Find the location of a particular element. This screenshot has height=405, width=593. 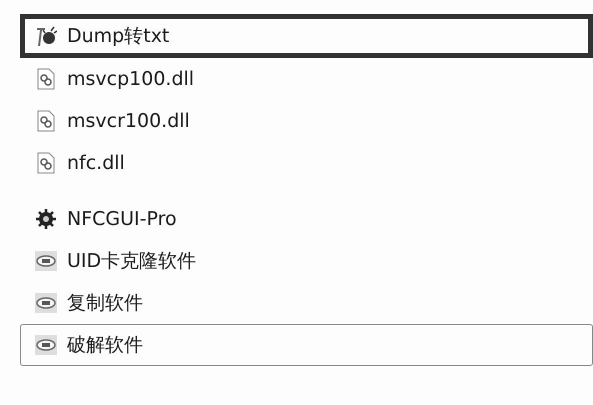

file-item: UID卡克隆软件 is located at coordinates (306, 261).